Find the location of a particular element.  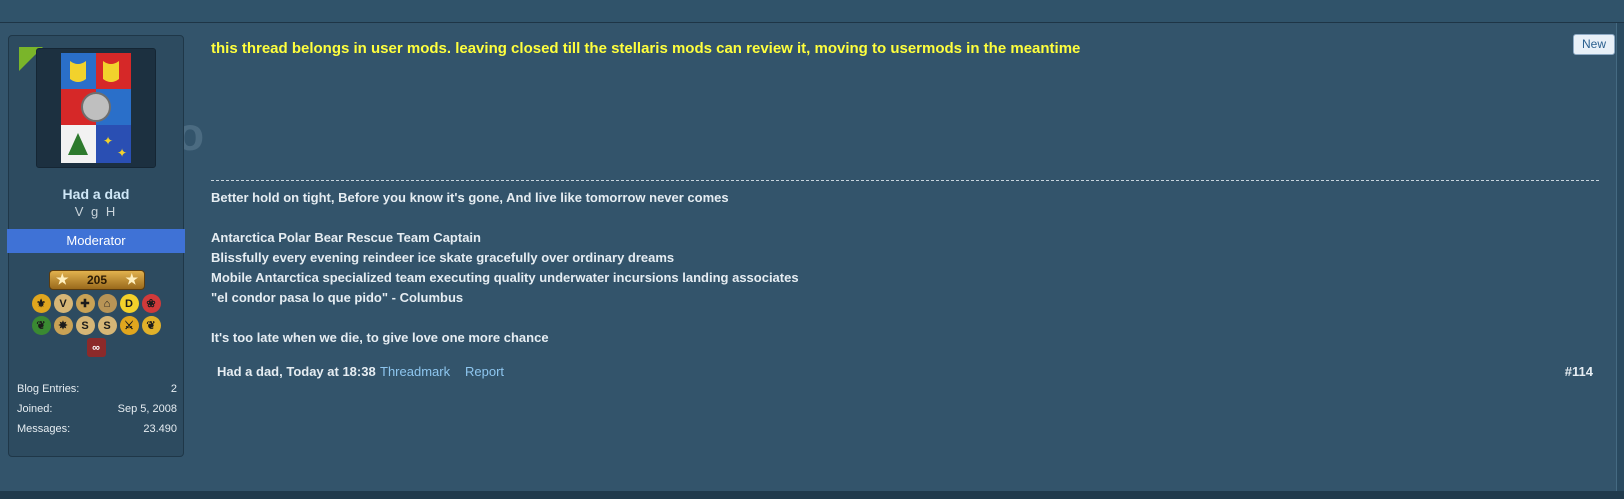

award-icon: ✸ is located at coordinates (63, 325).